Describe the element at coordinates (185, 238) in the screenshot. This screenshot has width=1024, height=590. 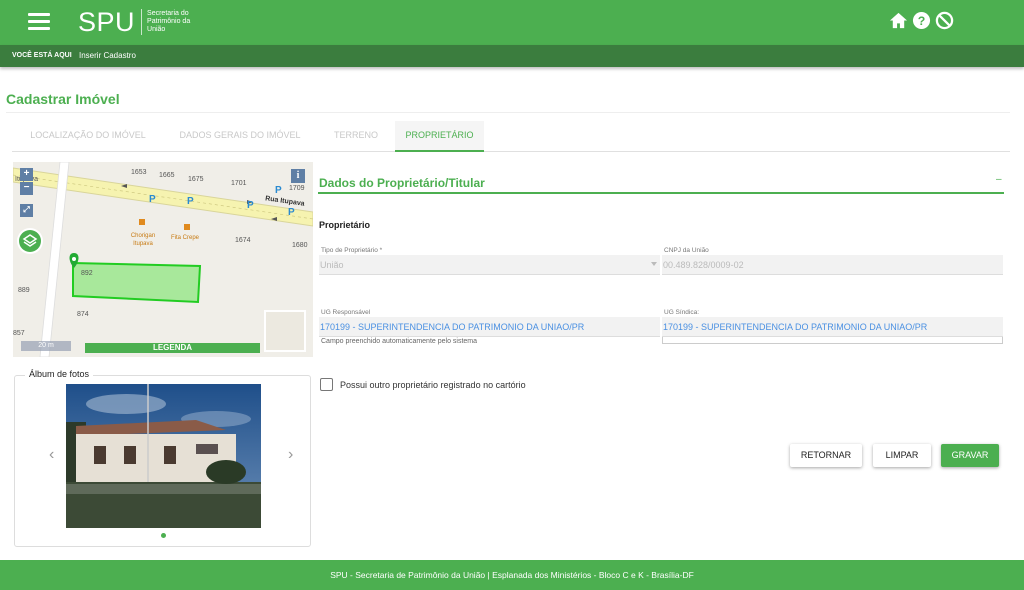
I see `poi-label: Fita Crepe` at that location.